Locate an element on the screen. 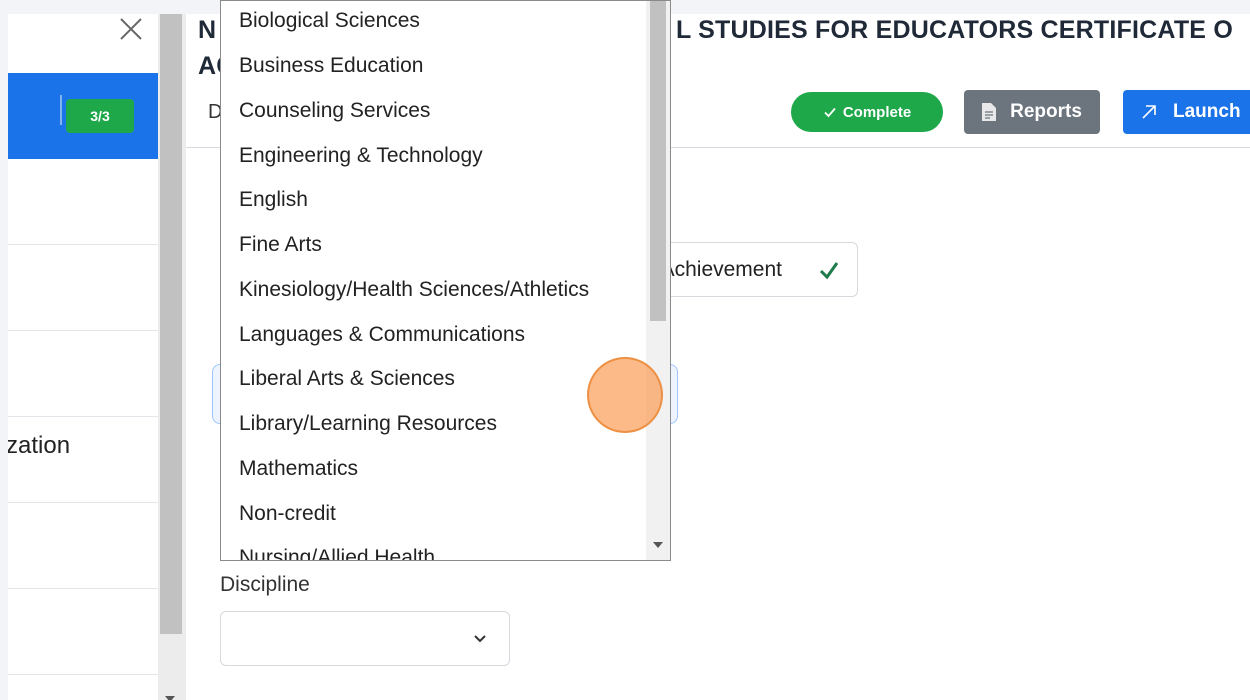 This screenshot has height=700, width=1250. launch-label: Launch is located at coordinates (1207, 111).